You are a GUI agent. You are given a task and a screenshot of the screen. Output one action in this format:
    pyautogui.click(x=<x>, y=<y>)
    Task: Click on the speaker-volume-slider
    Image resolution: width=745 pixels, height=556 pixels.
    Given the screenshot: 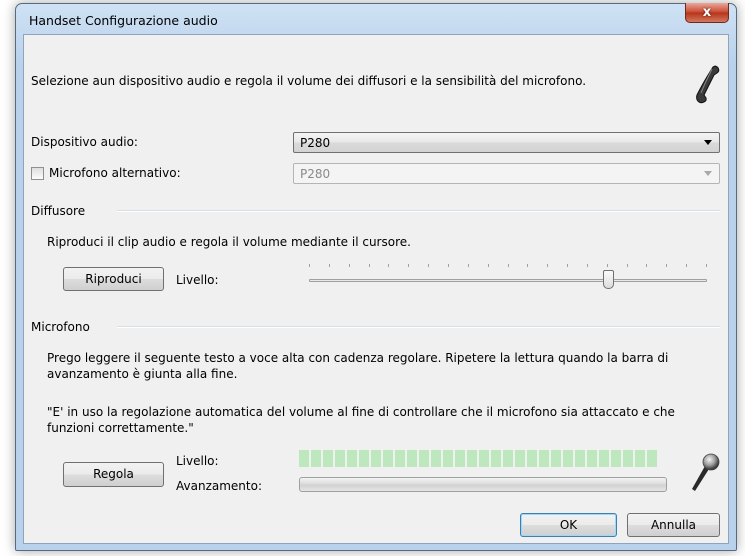 What is the action you would take?
    pyautogui.click(x=507, y=277)
    